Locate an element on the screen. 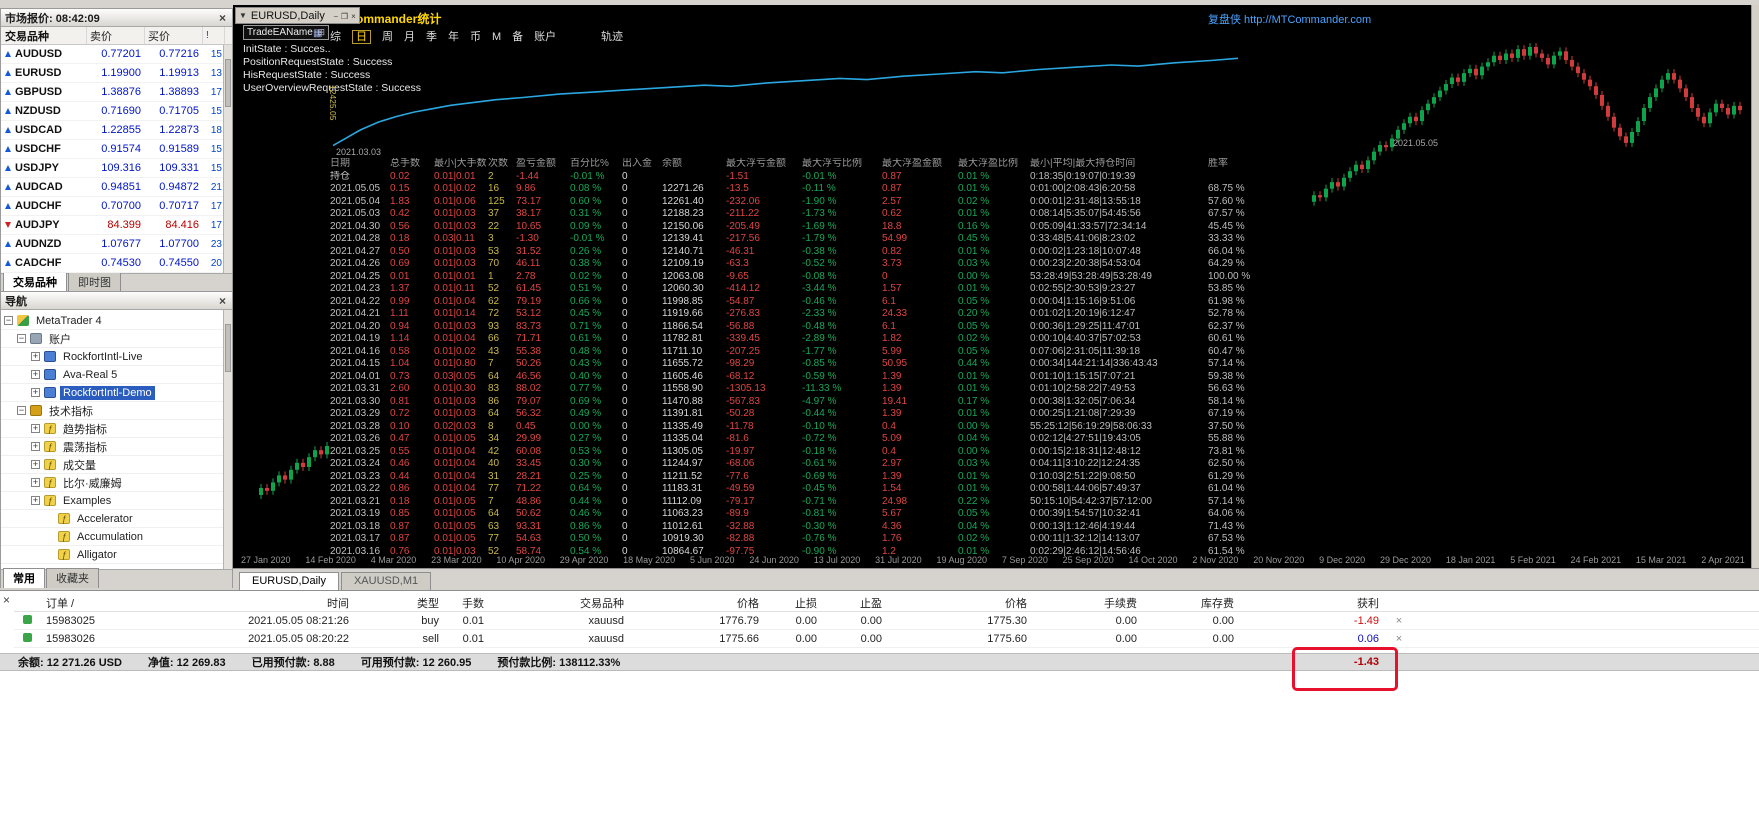  market-watch-row: NZDUSD 0.71690 0.71705 15 is located at coordinates (116, 111).